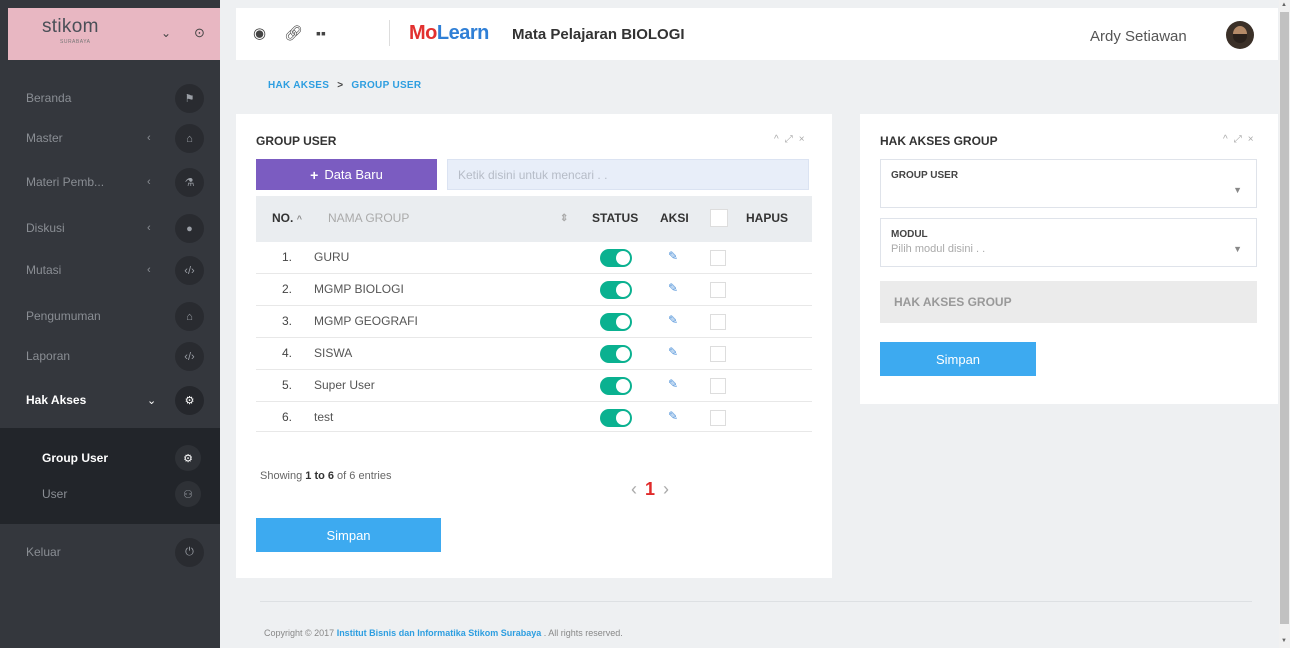 Image resolution: width=1290 pixels, height=648 pixels. What do you see at coordinates (110, 356) in the screenshot?
I see `sidebar-item-laporan: Laporan ‹/›` at bounding box center [110, 356].